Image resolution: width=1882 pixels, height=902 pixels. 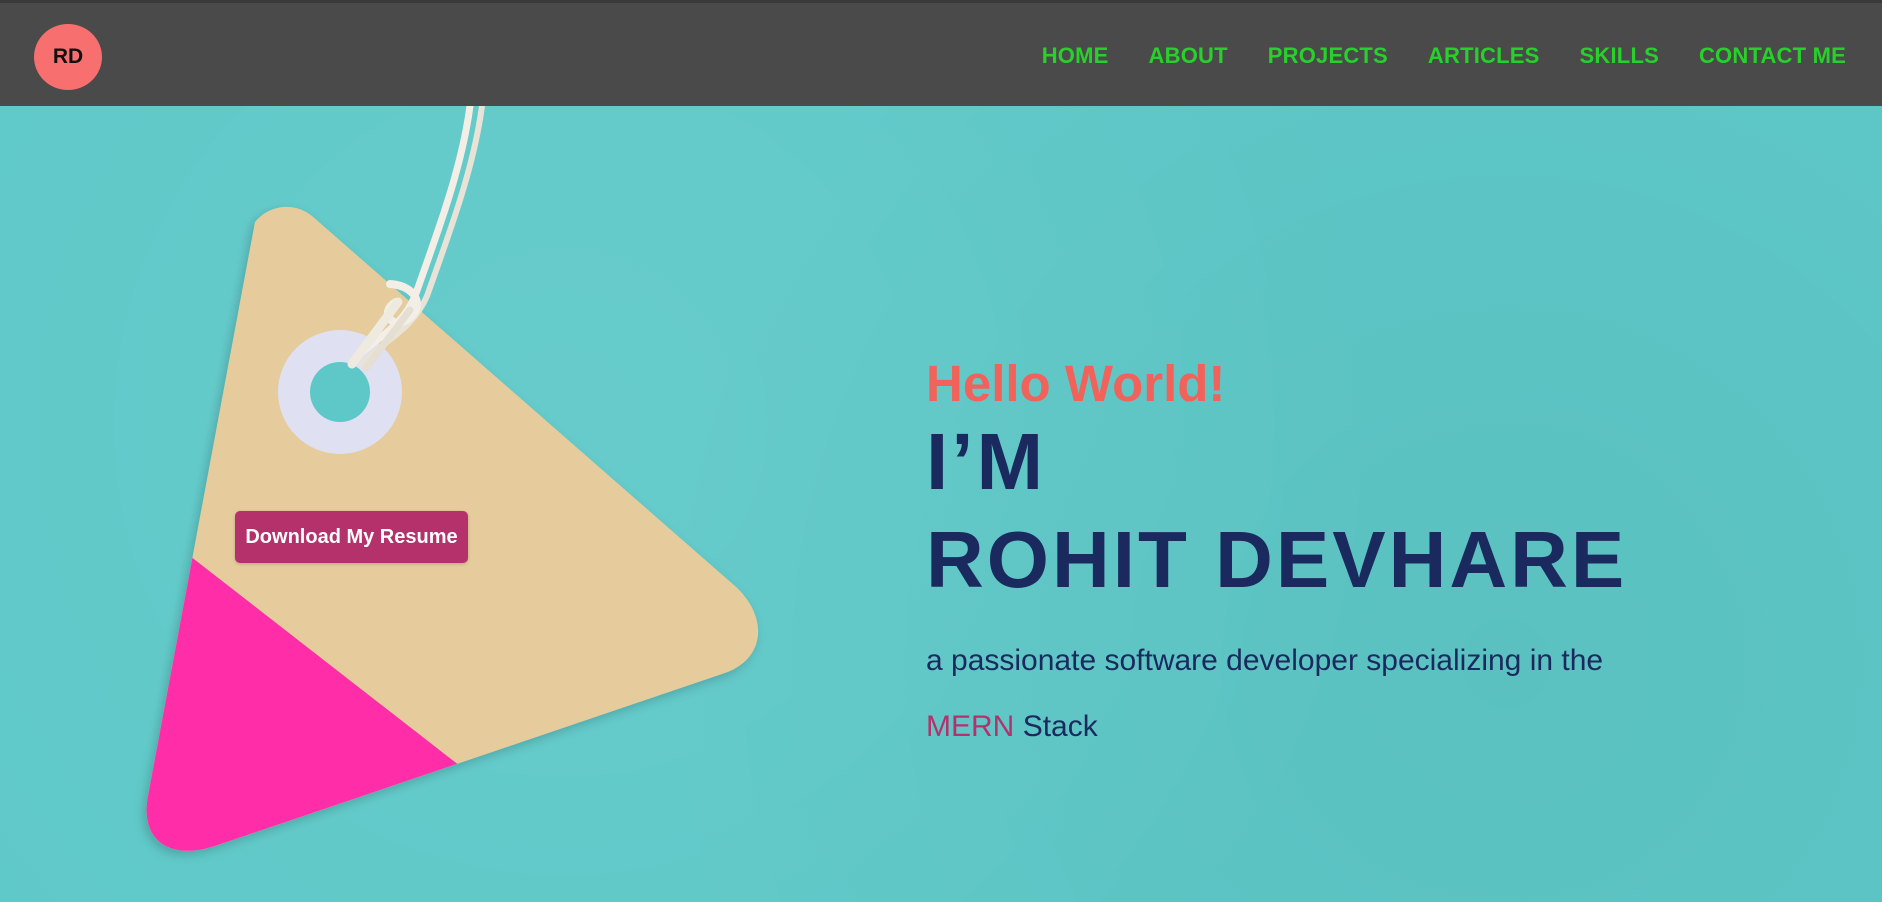 I want to click on nav-link-home: HOME, so click(x=1075, y=55).